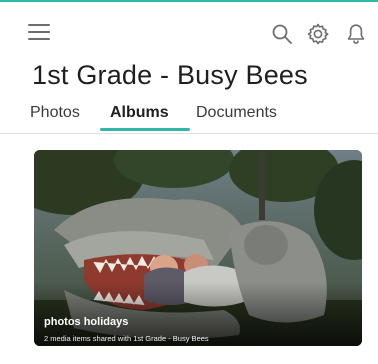 Image resolution: width=378 pixels, height=364 pixels. Describe the element at coordinates (189, 133) in the screenshot. I see `divider` at that location.